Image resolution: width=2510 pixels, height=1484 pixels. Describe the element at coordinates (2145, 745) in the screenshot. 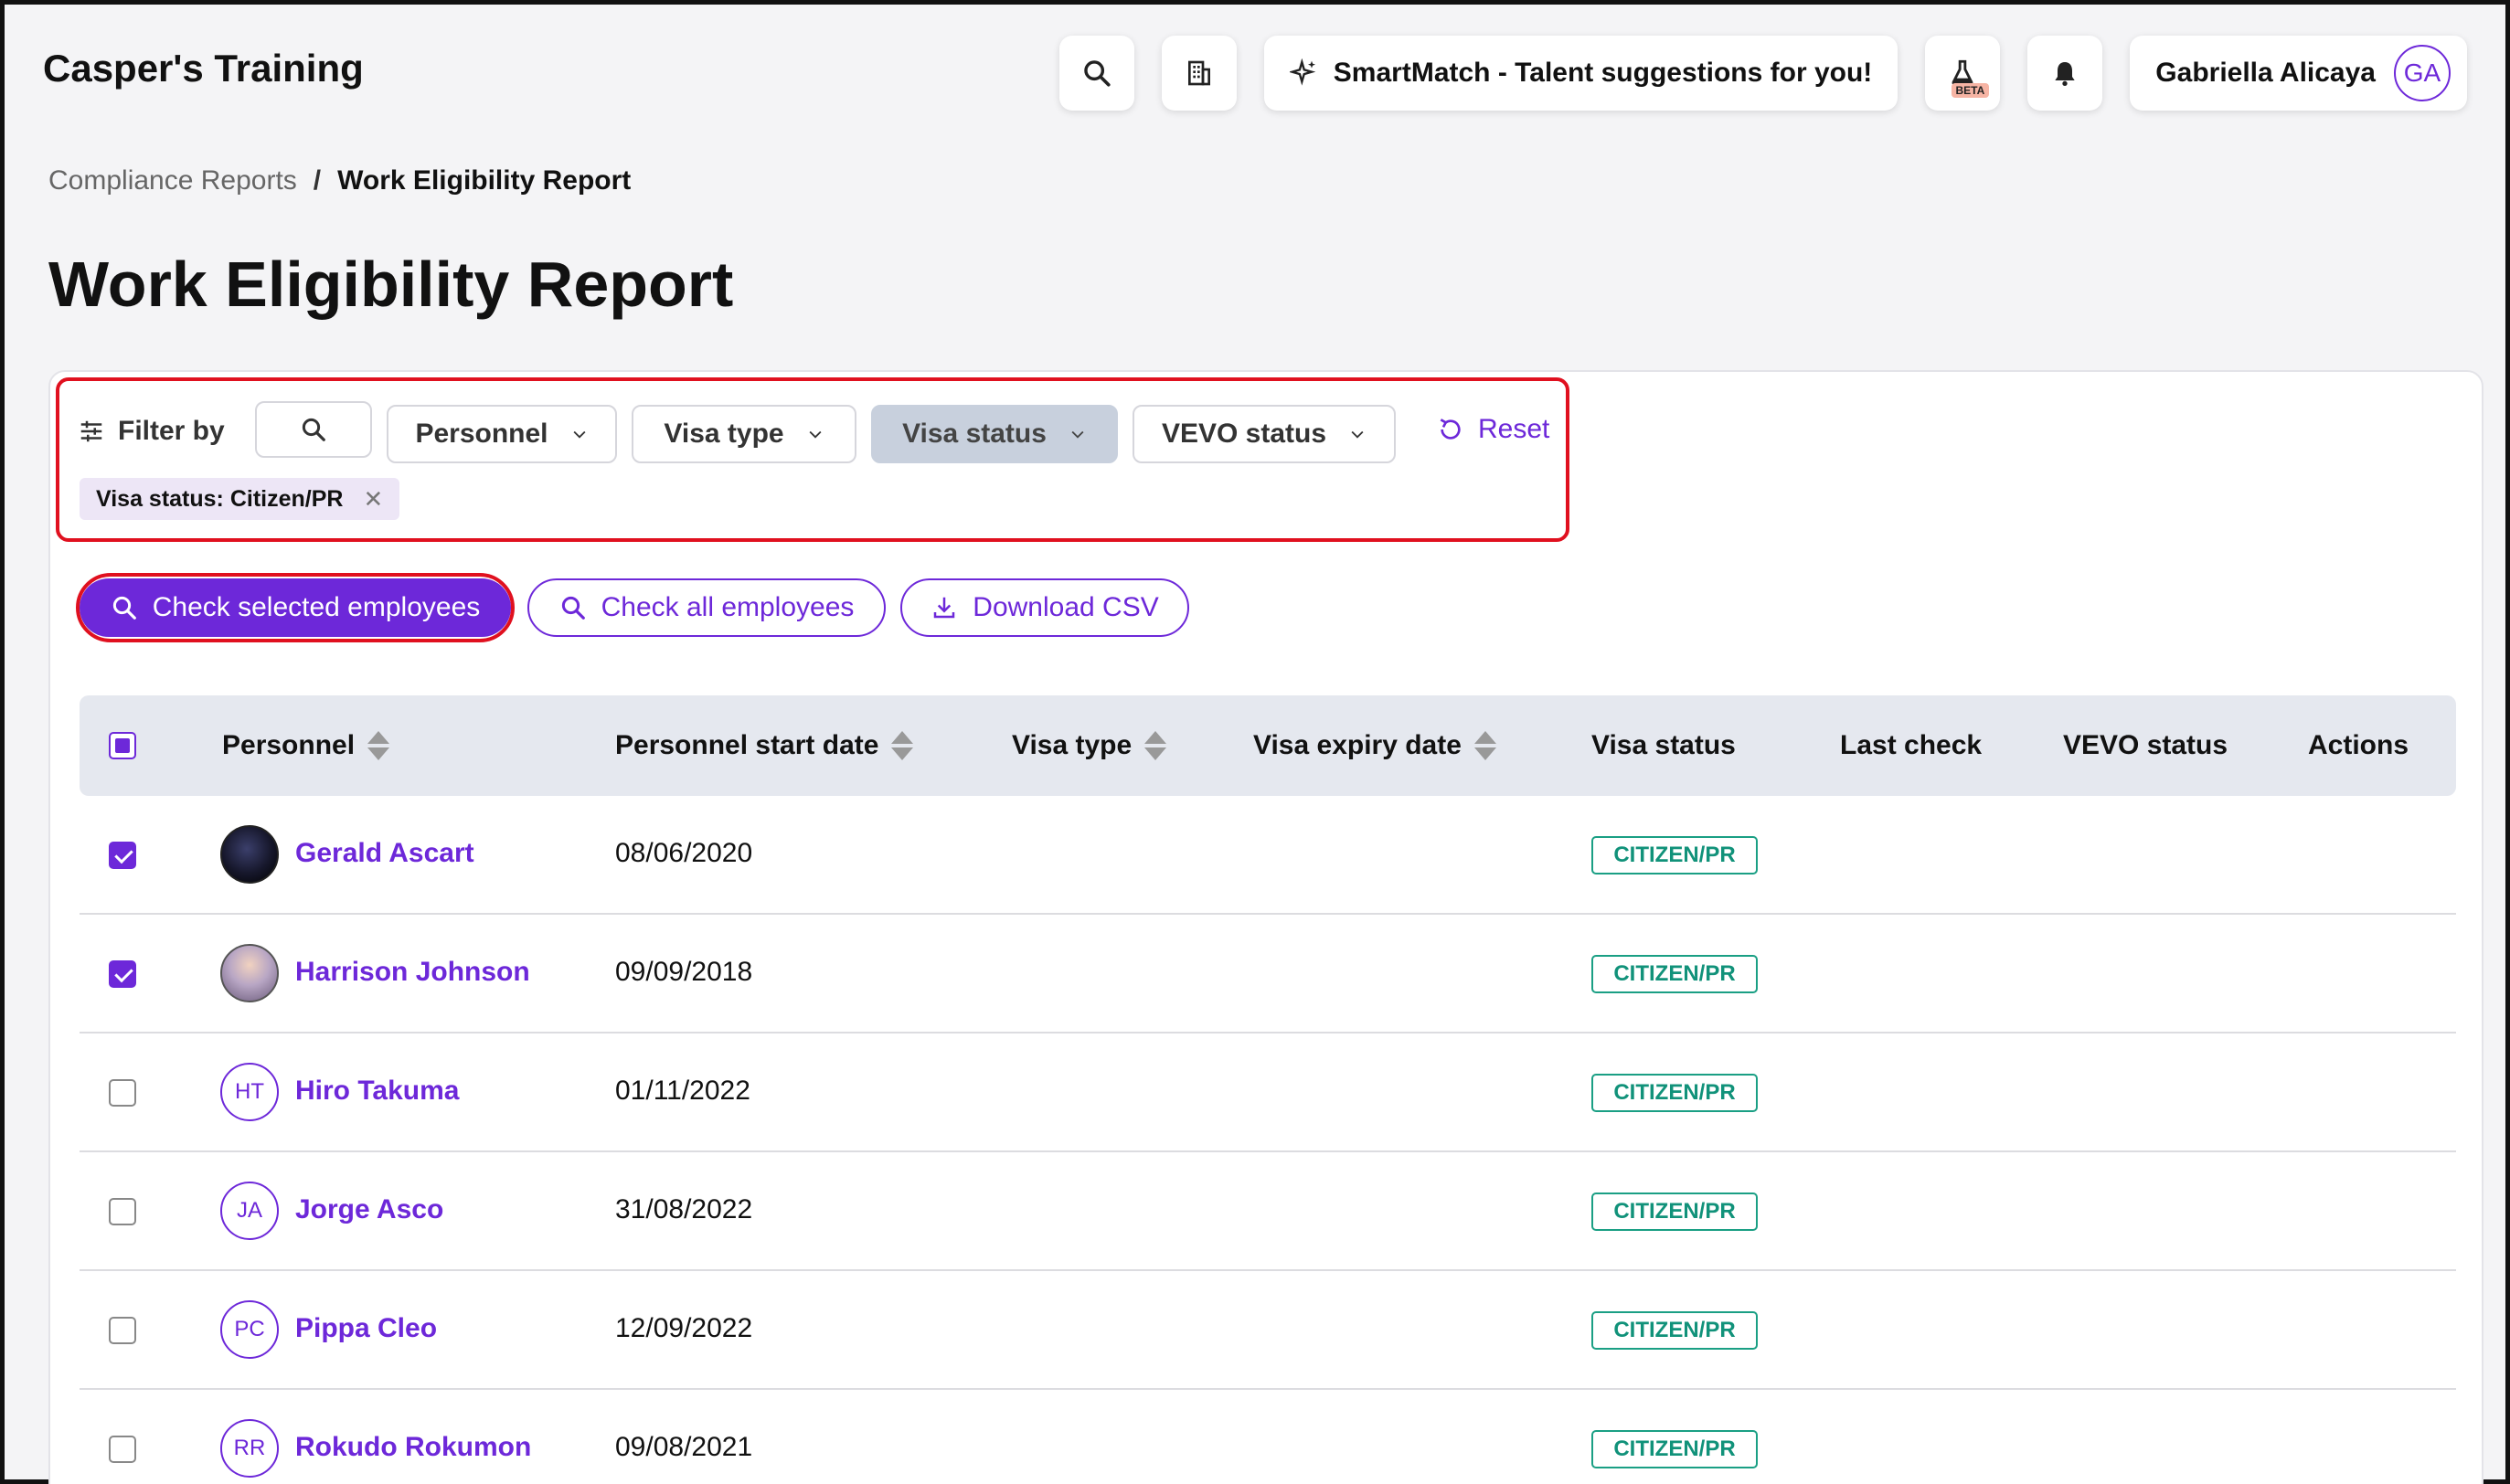

I see `column-header-vevo-status: VEVO status` at that location.